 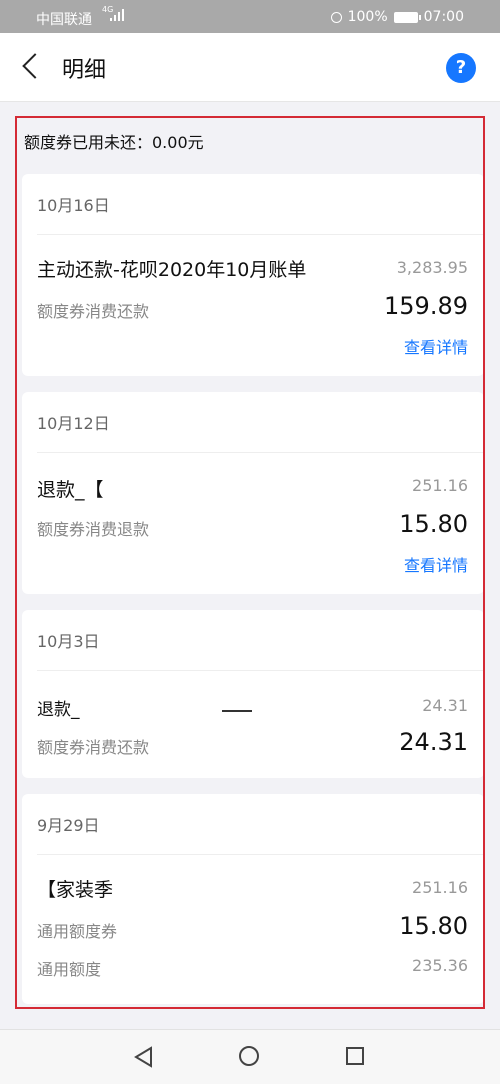 I want to click on record-amount: 159.89, so click(x=426, y=306).